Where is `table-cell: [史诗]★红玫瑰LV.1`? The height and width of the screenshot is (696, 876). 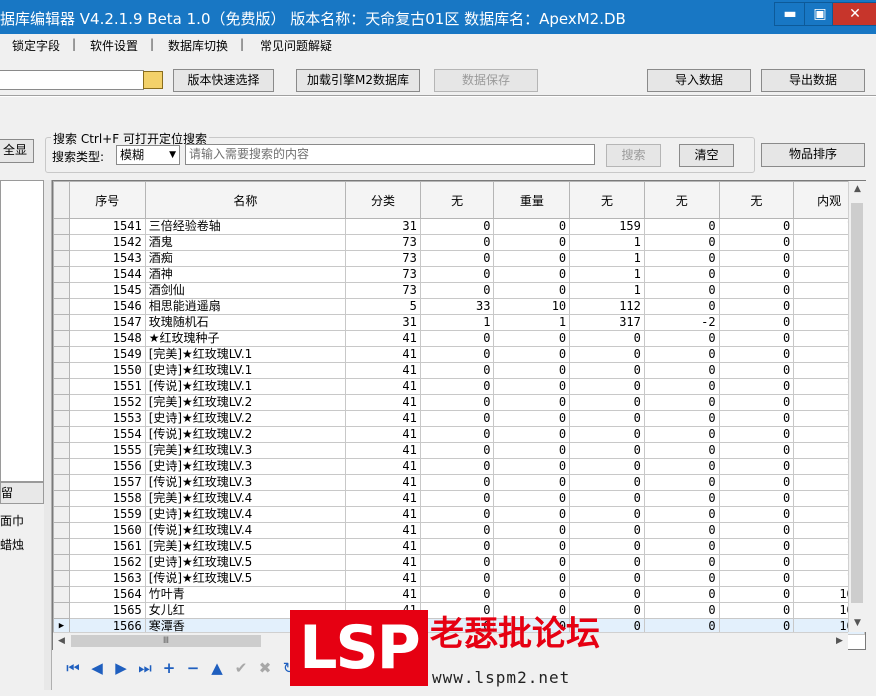
table-cell: [史诗]★红玫瑰LV.1 is located at coordinates (245, 370).